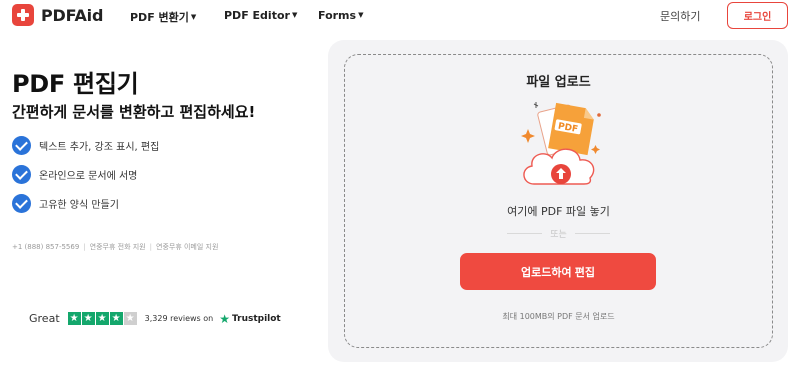 This screenshot has height=372, width=800. I want to click on star-rating: ★ ★ ★ ★ ★, so click(102, 318).